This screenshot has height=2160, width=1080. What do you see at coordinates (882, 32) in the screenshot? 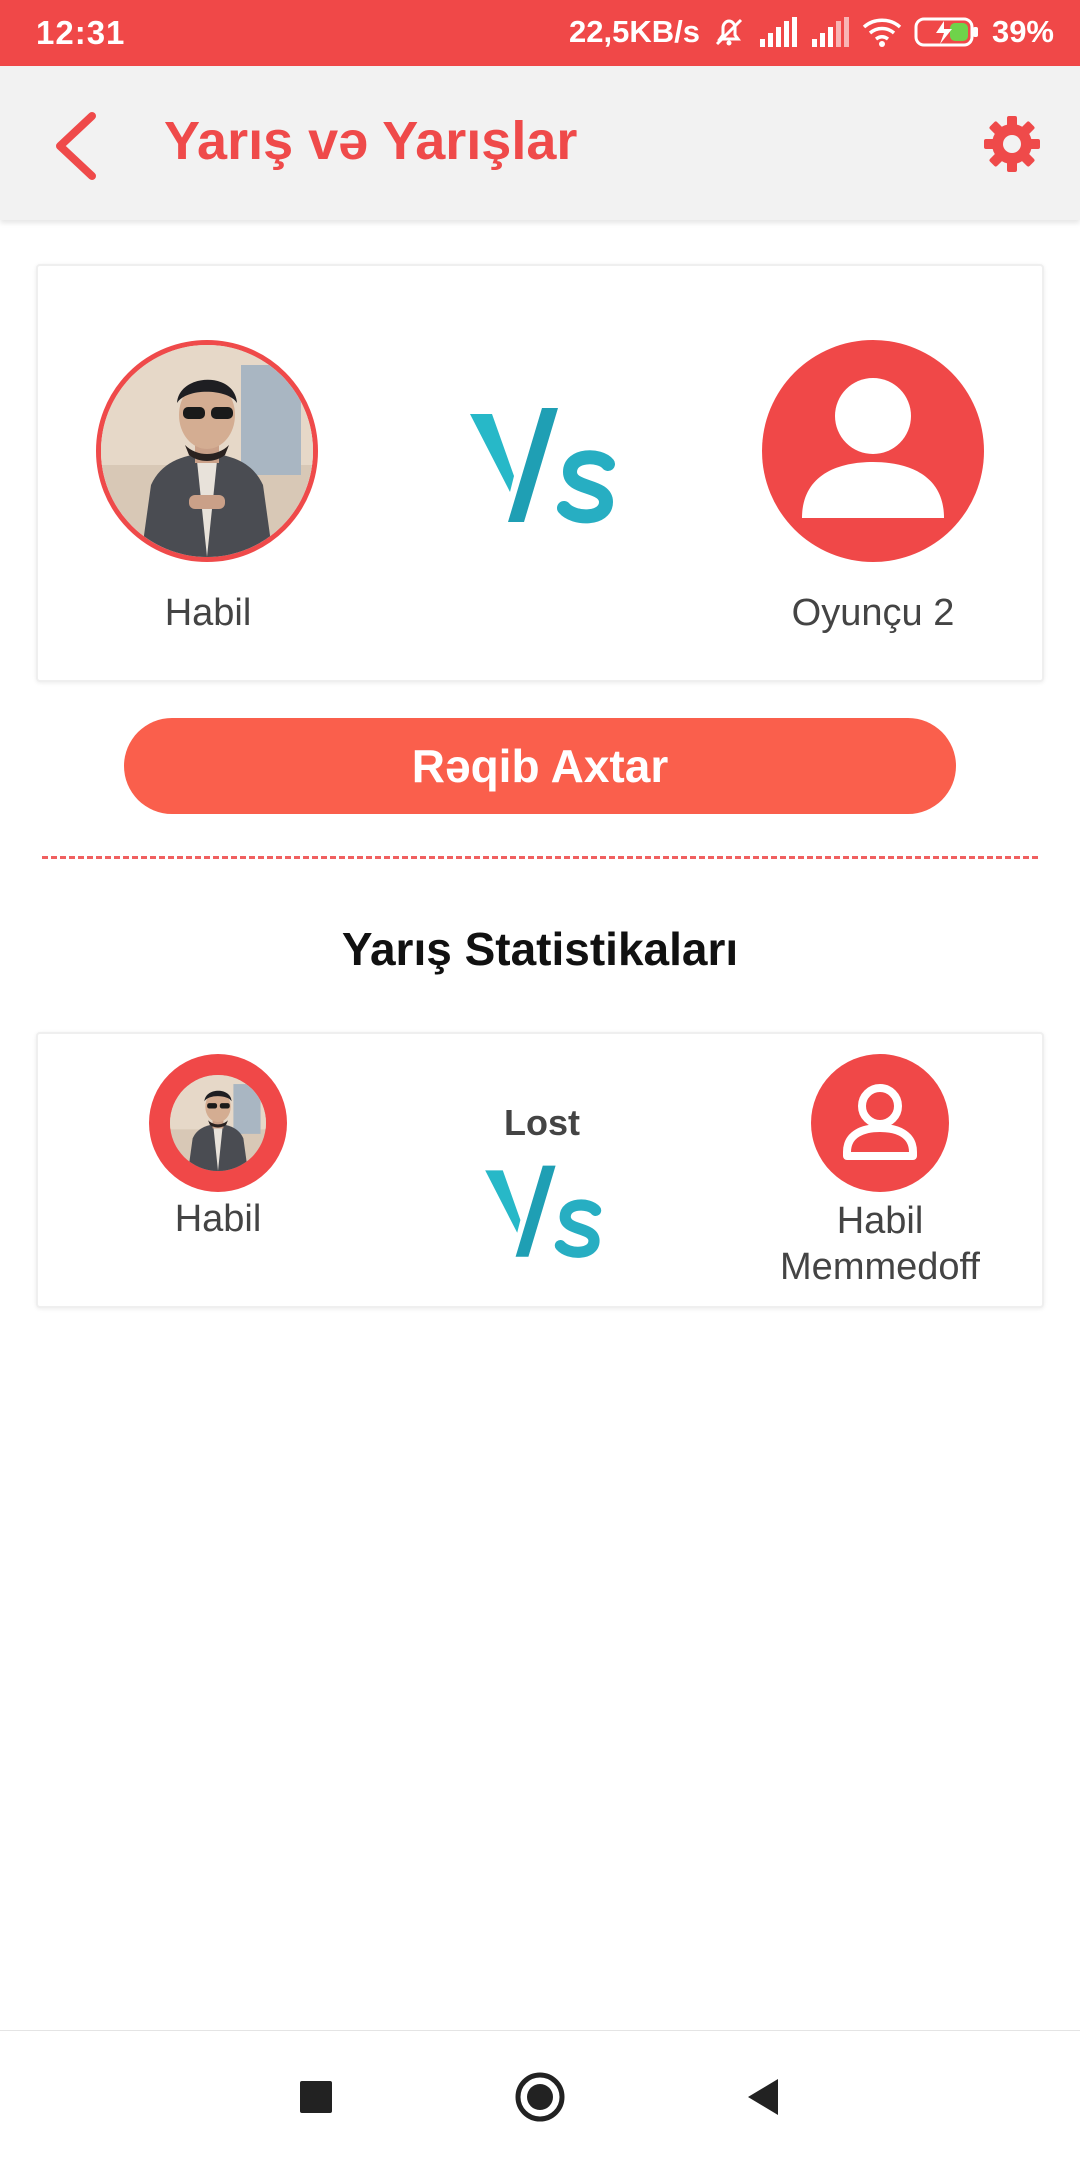
I see `wifi-icon` at bounding box center [882, 32].